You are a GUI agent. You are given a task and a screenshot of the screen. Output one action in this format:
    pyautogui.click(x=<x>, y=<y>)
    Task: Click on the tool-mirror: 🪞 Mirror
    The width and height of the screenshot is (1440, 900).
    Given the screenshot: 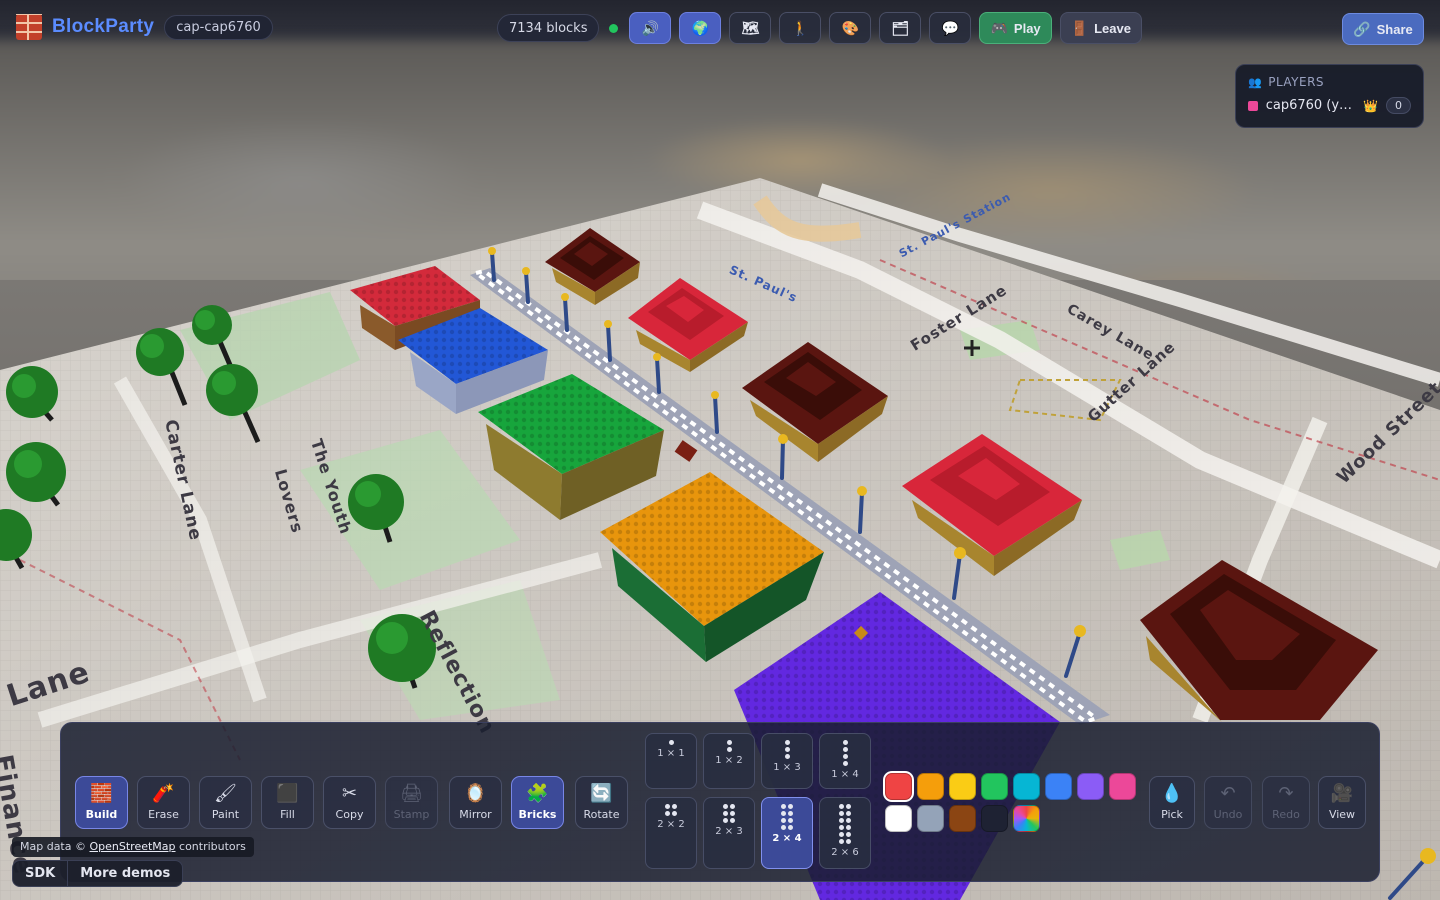 What is the action you would take?
    pyautogui.click(x=475, y=802)
    